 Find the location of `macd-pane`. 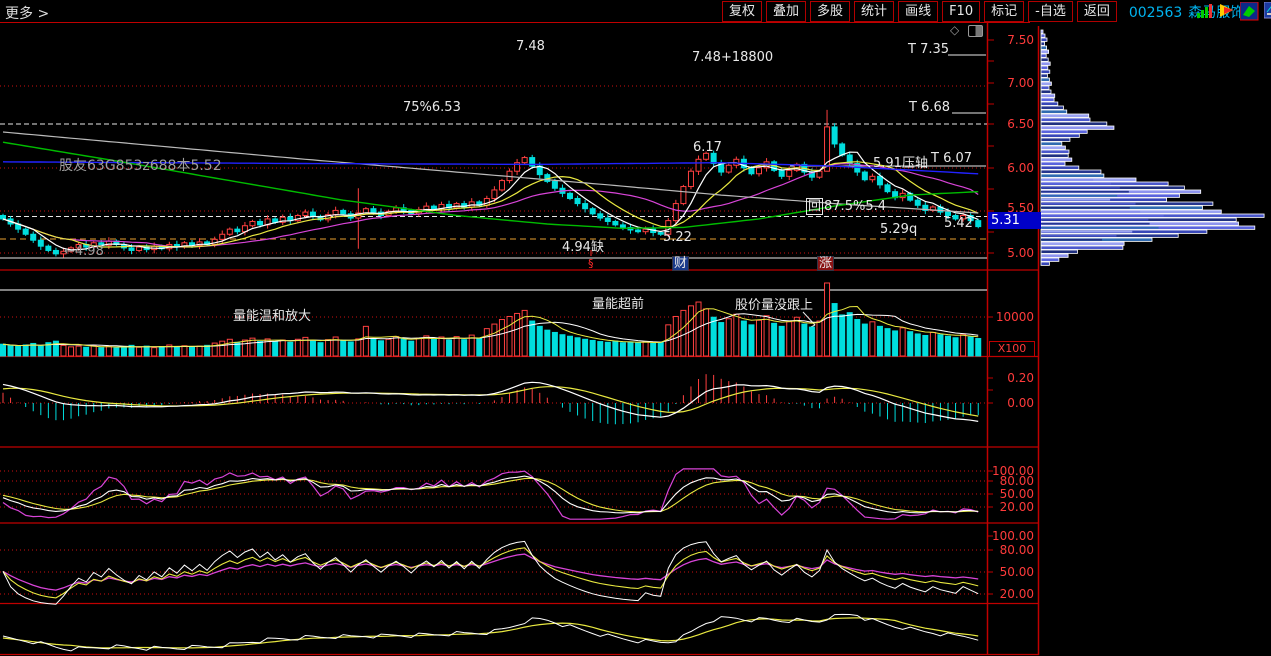

macd-pane is located at coordinates (490, 399).